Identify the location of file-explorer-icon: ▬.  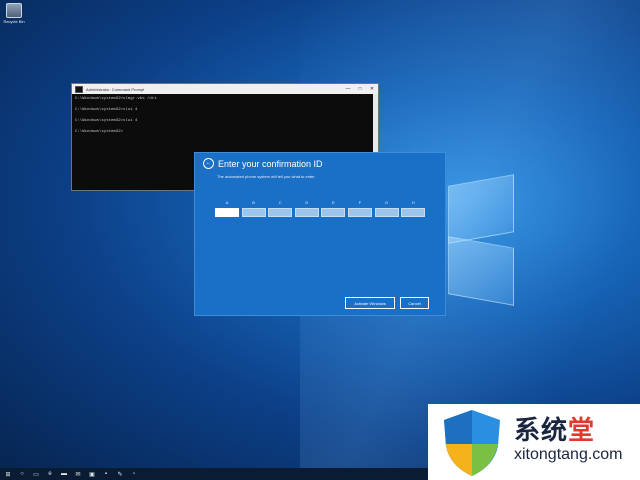
(64, 474).